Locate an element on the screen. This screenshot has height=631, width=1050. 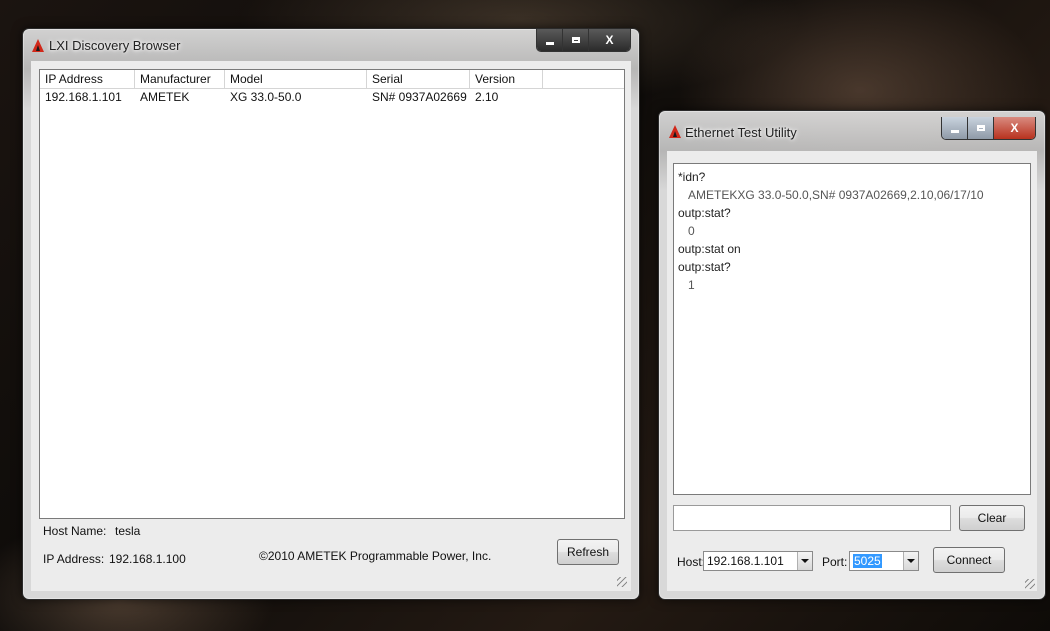
host-name-label: Host Name: is located at coordinates (75, 531).